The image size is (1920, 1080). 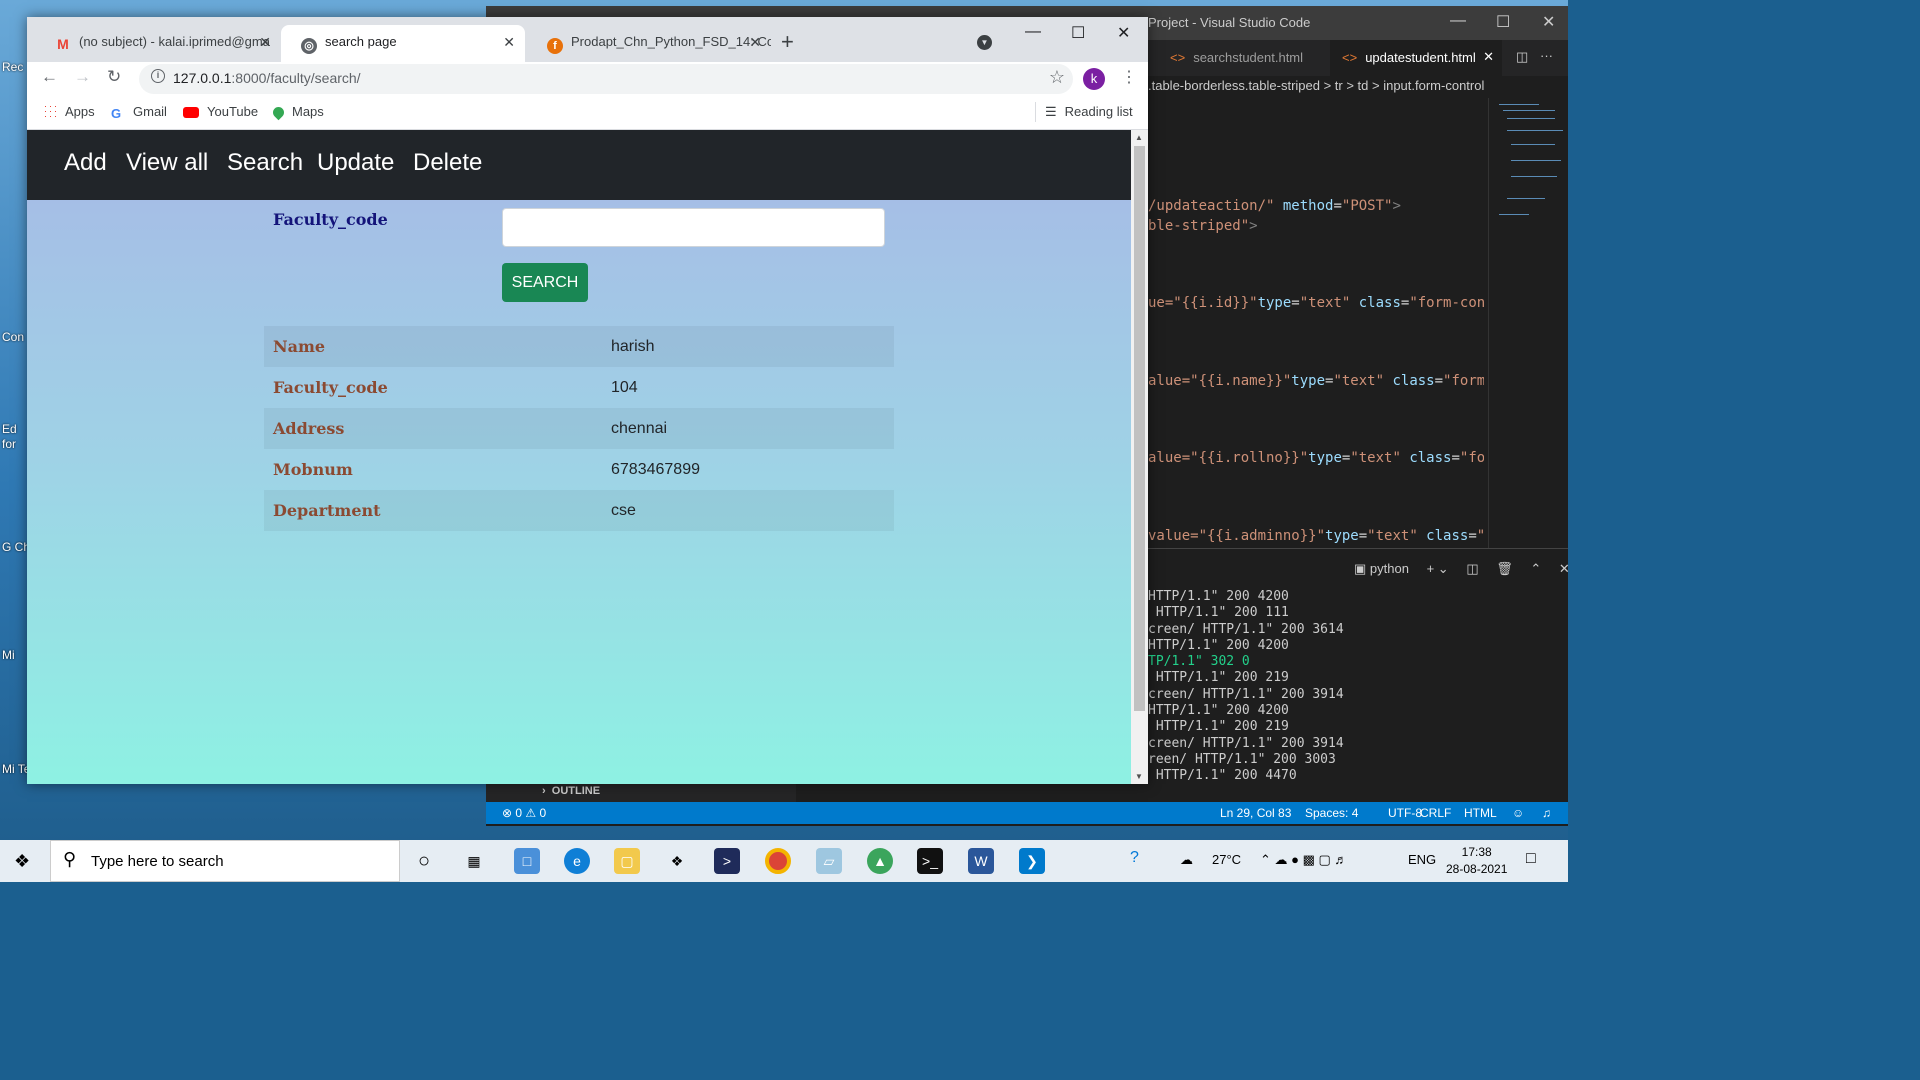 I want to click on bookmark-gmail: G Gmail, so click(x=139, y=112).